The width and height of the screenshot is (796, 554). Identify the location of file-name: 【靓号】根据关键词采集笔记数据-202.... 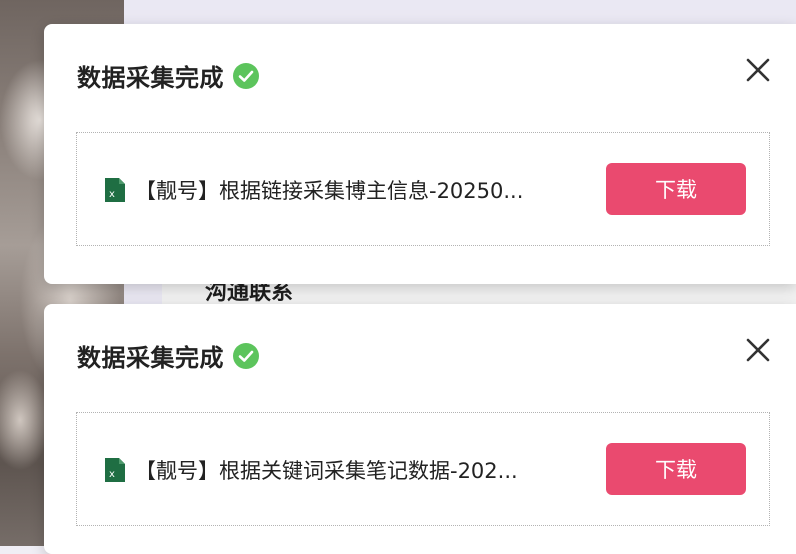
(326, 471).